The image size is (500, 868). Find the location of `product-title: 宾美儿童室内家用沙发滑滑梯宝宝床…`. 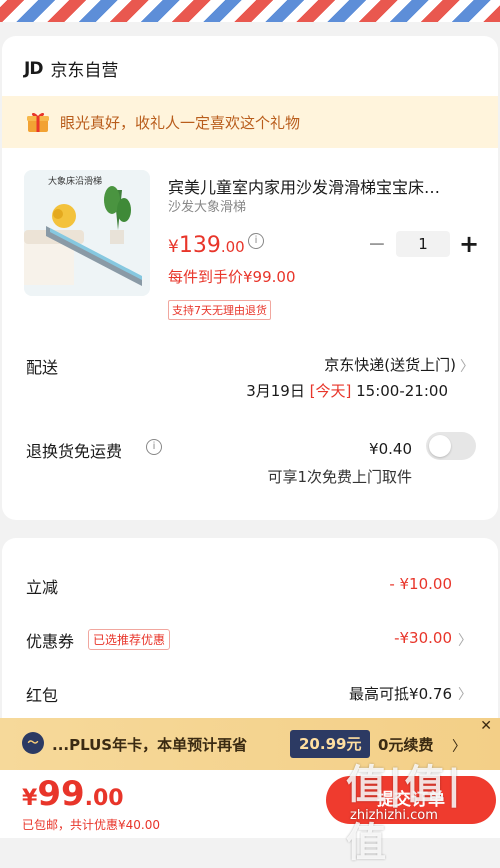

product-title: 宾美儿童室内家用沙发滑滑梯宝宝床… is located at coordinates (328, 186).